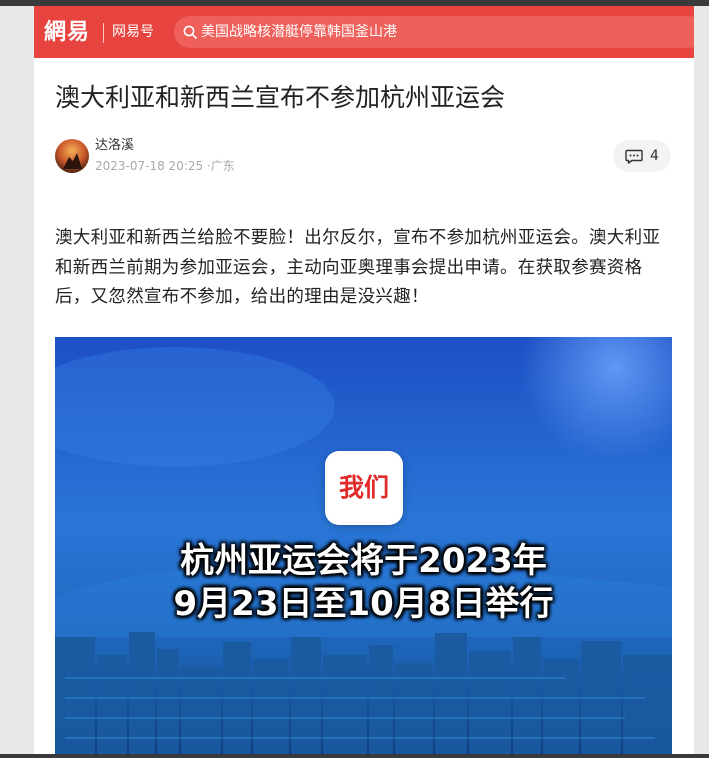 This screenshot has width=709, height=758. Describe the element at coordinates (114, 146) in the screenshot. I see `author-name: 达洛溪` at that location.